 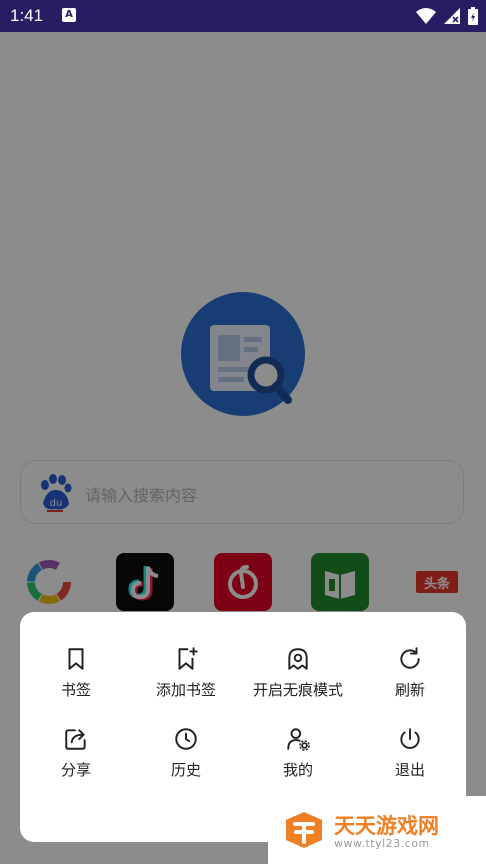 I want to click on notification-icon: A, so click(x=69, y=15).